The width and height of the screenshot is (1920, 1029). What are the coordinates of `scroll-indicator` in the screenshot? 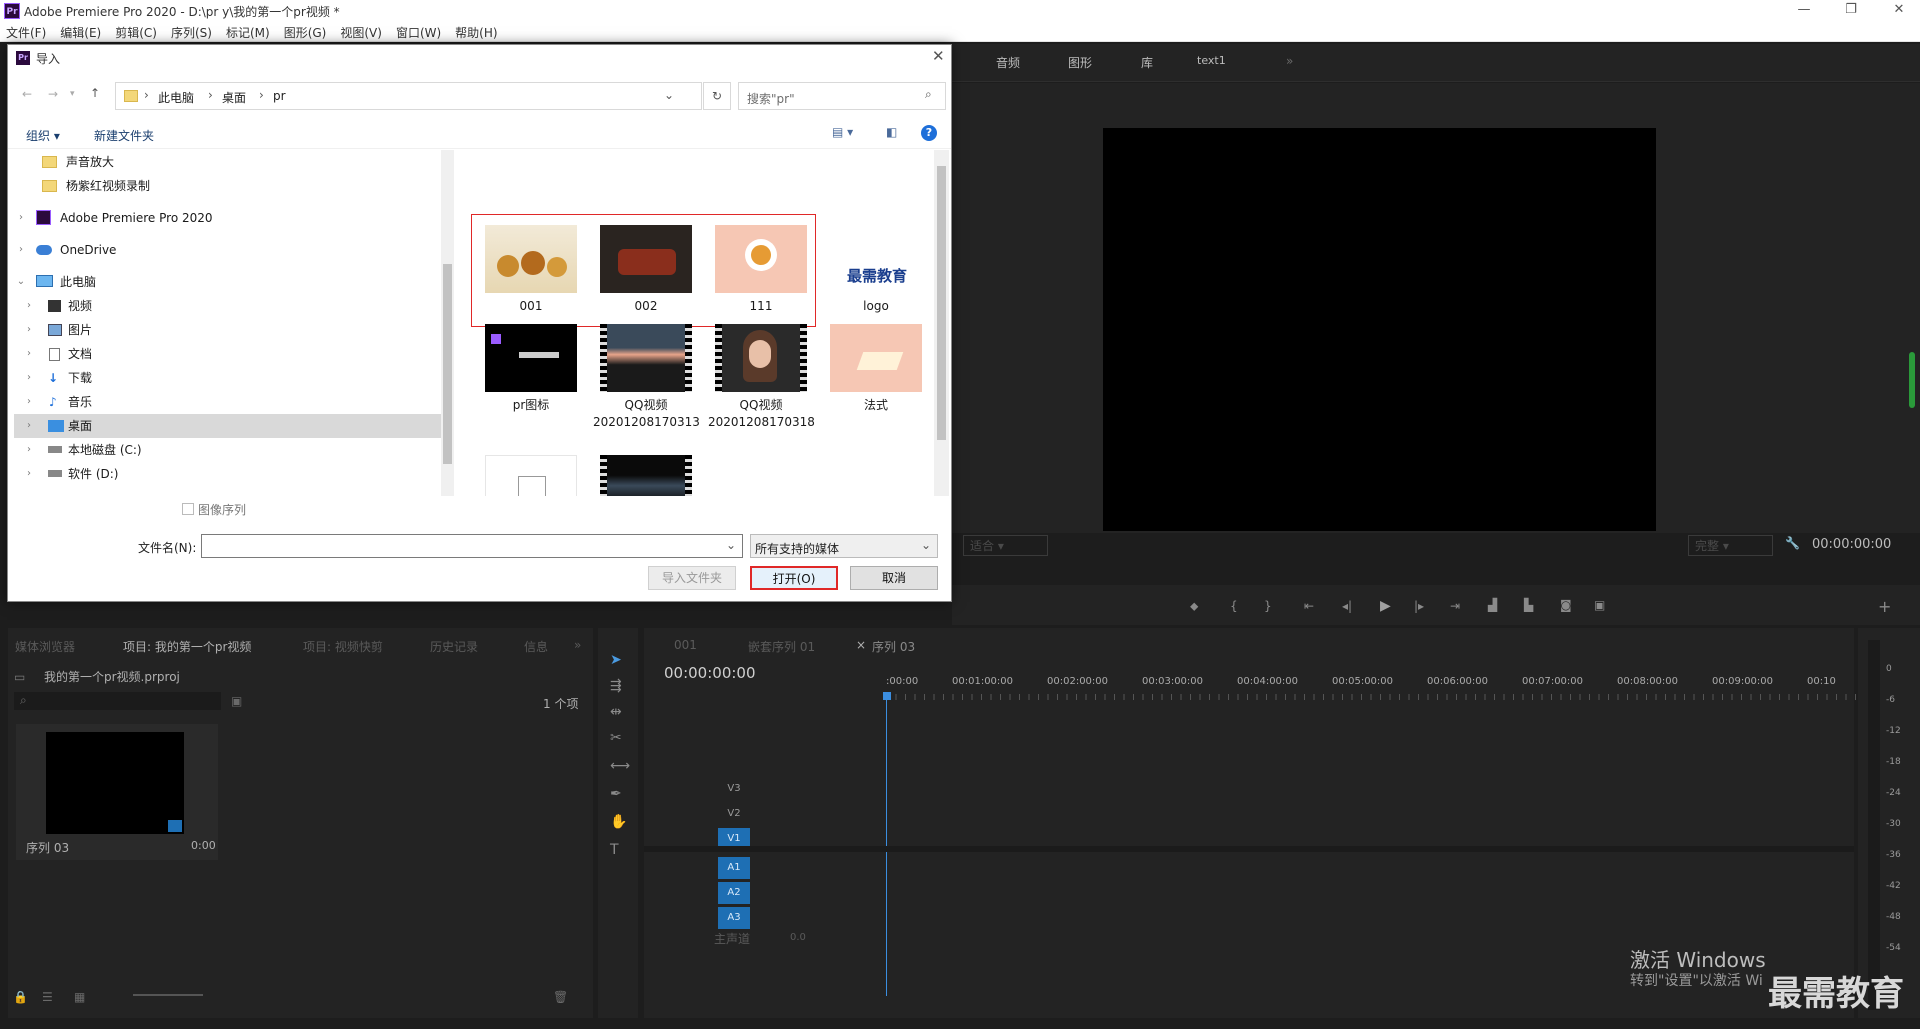 It's located at (1912, 380).